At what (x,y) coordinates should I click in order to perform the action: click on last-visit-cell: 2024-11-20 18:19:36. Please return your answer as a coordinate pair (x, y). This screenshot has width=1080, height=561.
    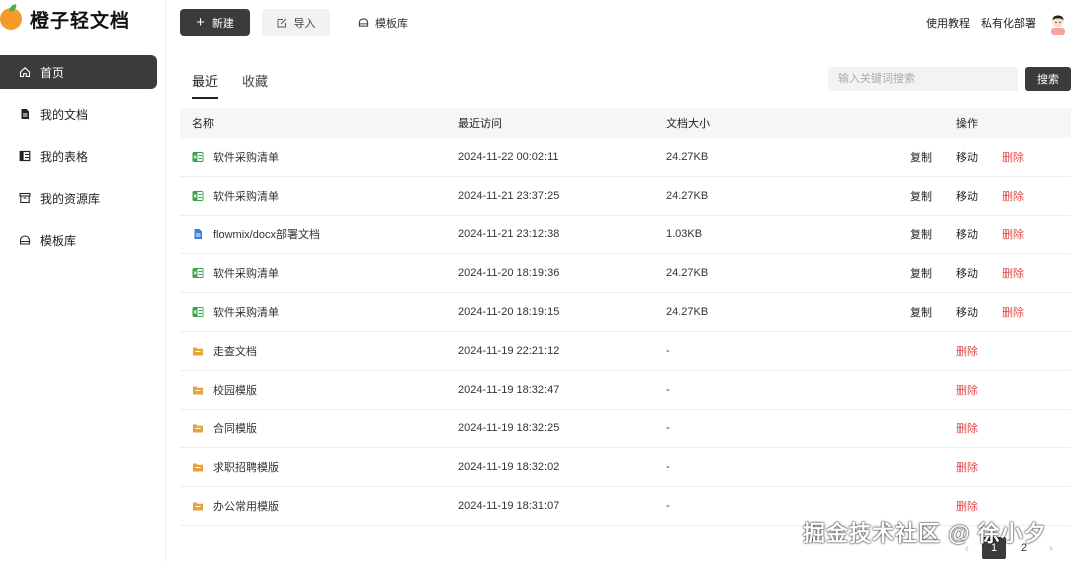
    Looking at the image, I should click on (509, 273).